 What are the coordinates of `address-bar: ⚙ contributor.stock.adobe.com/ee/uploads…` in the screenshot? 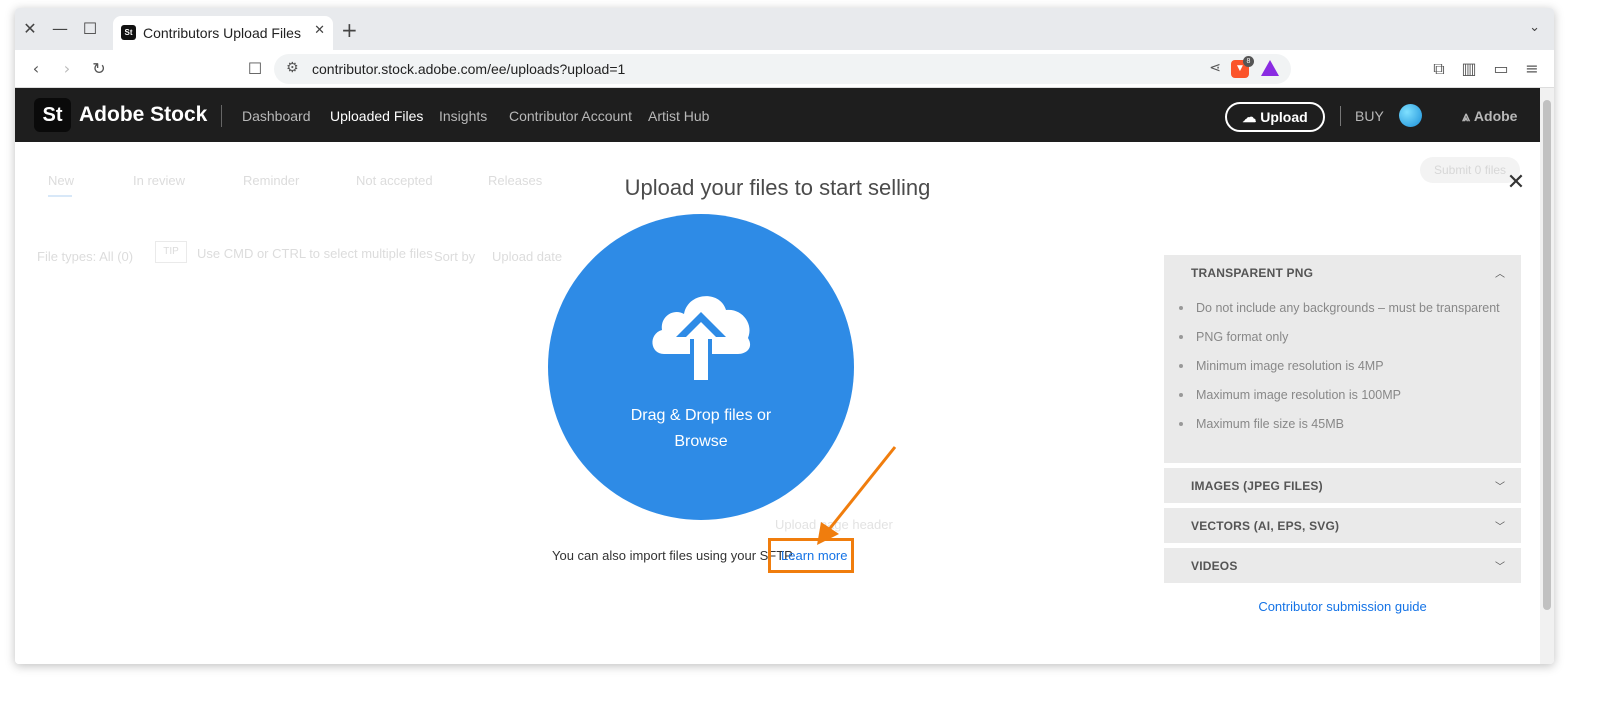 It's located at (782, 69).